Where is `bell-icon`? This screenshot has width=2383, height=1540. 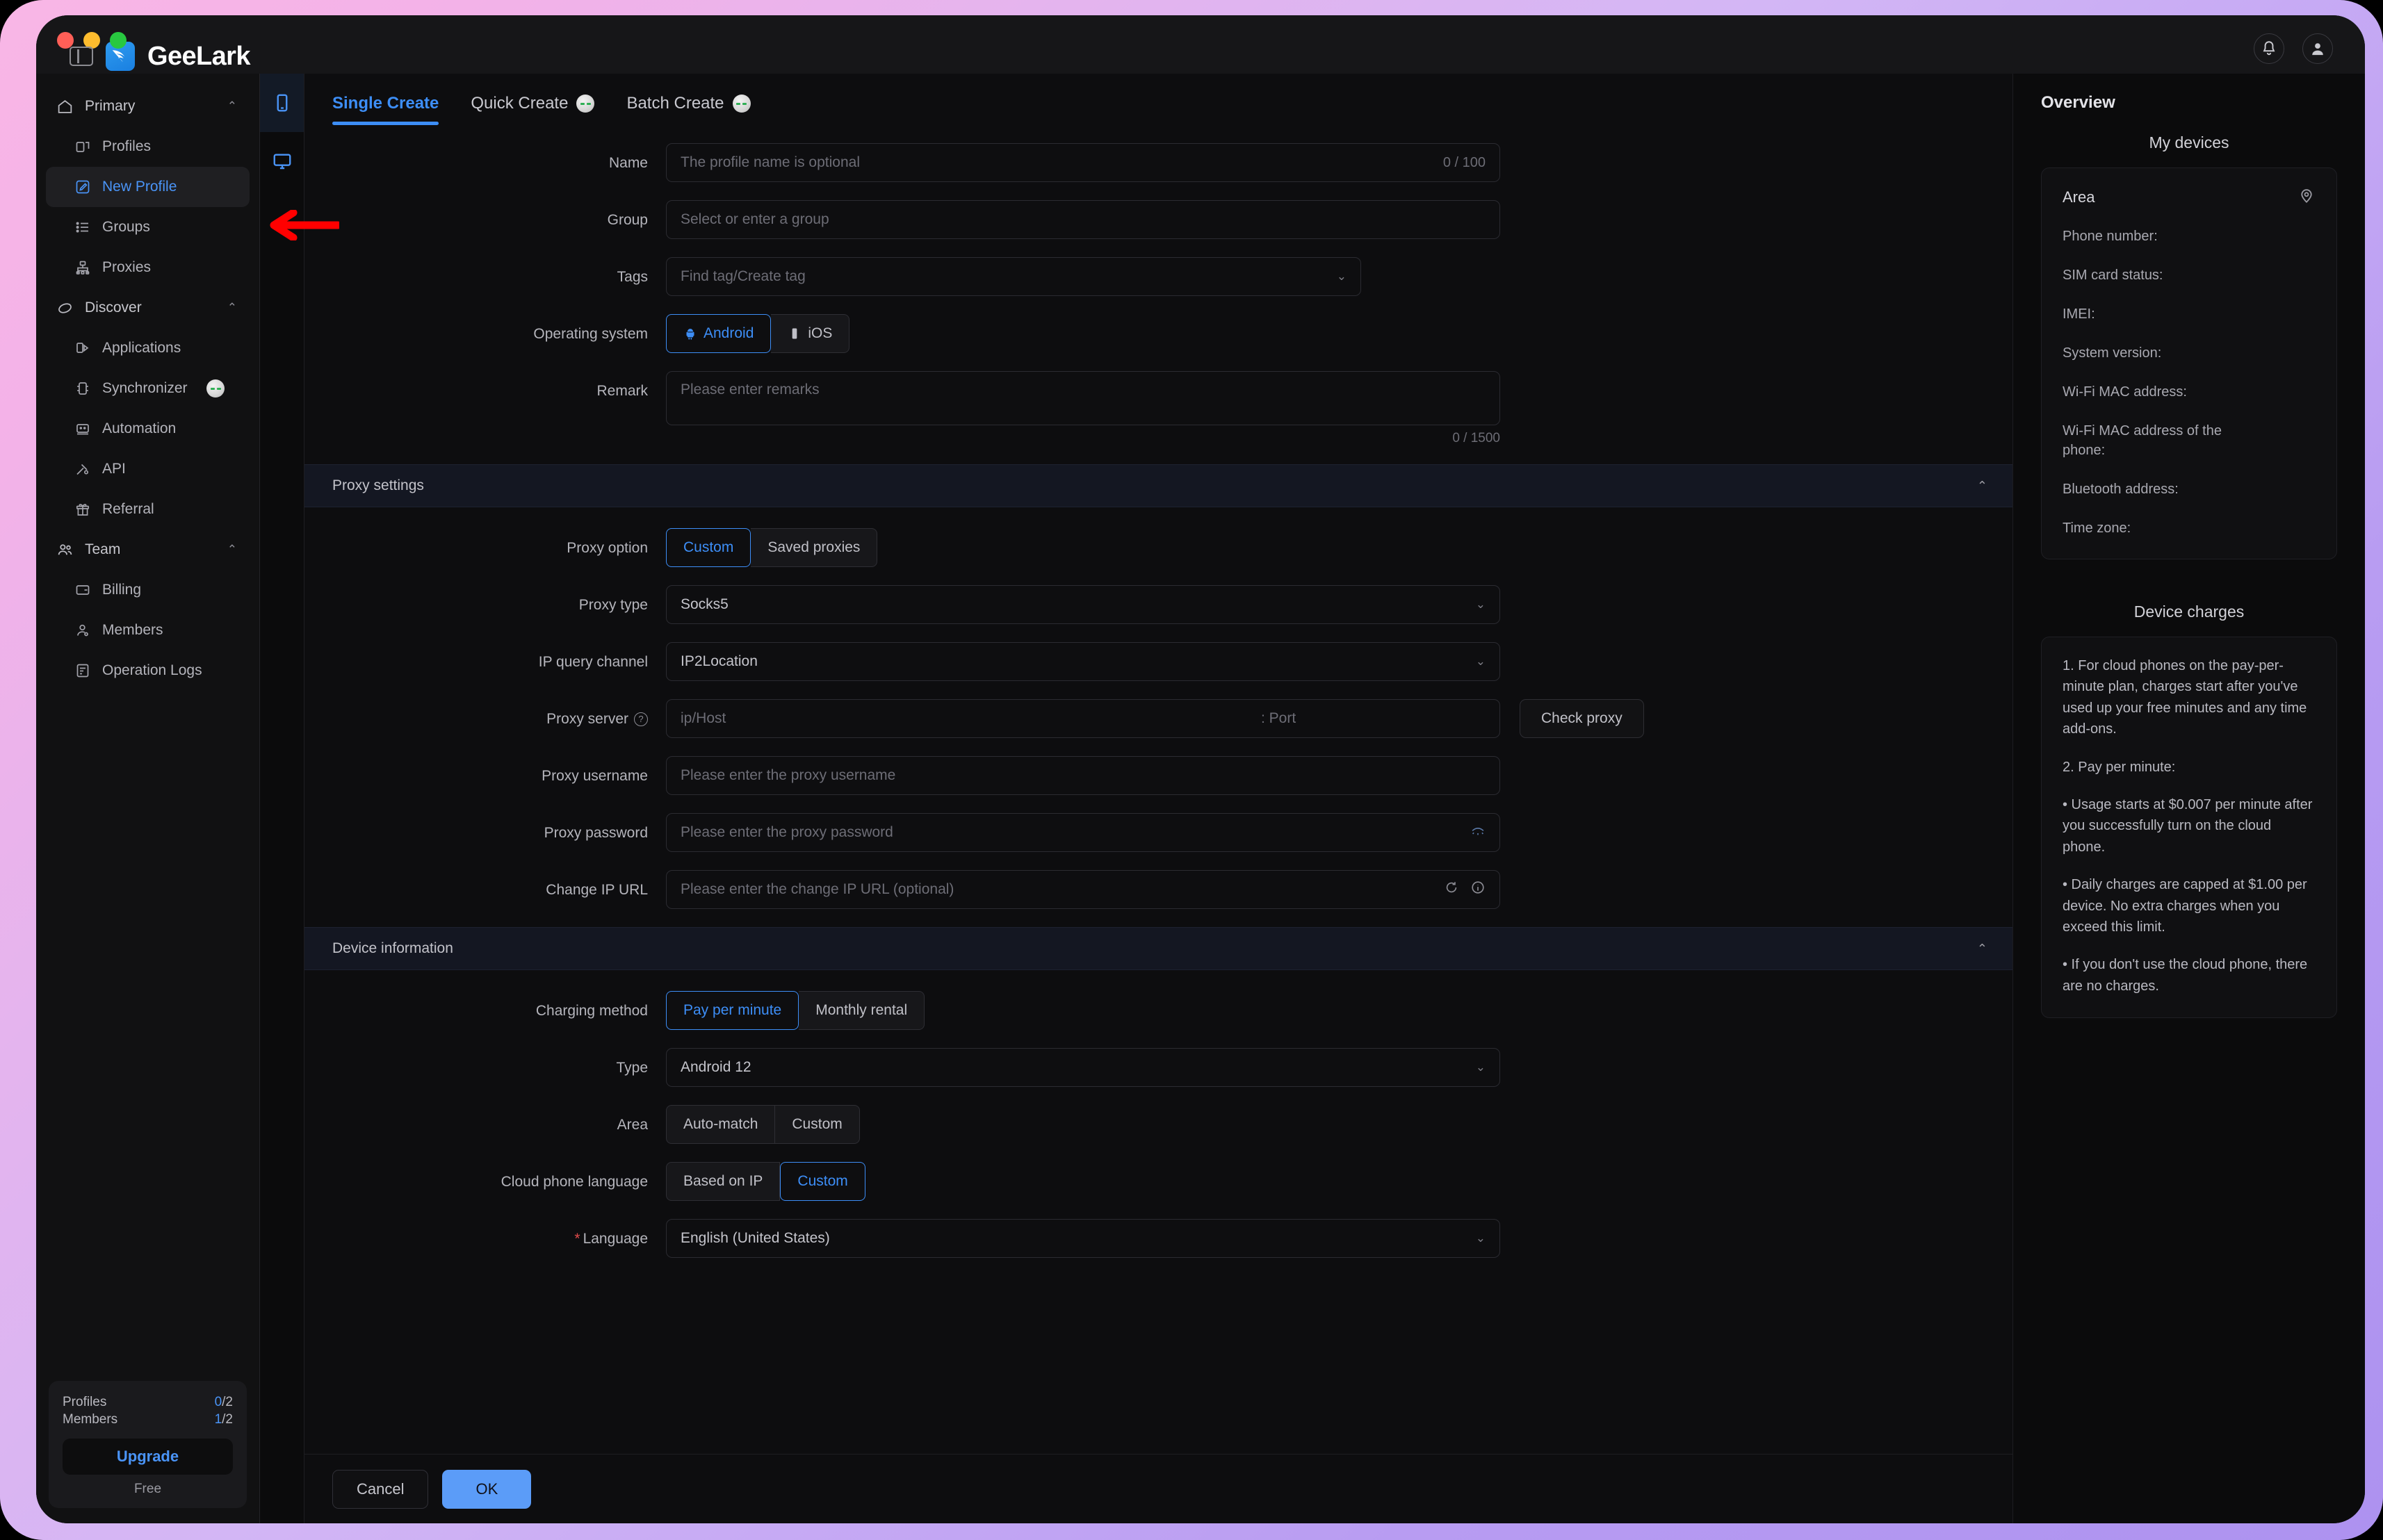
bell-icon is located at coordinates (2269, 48).